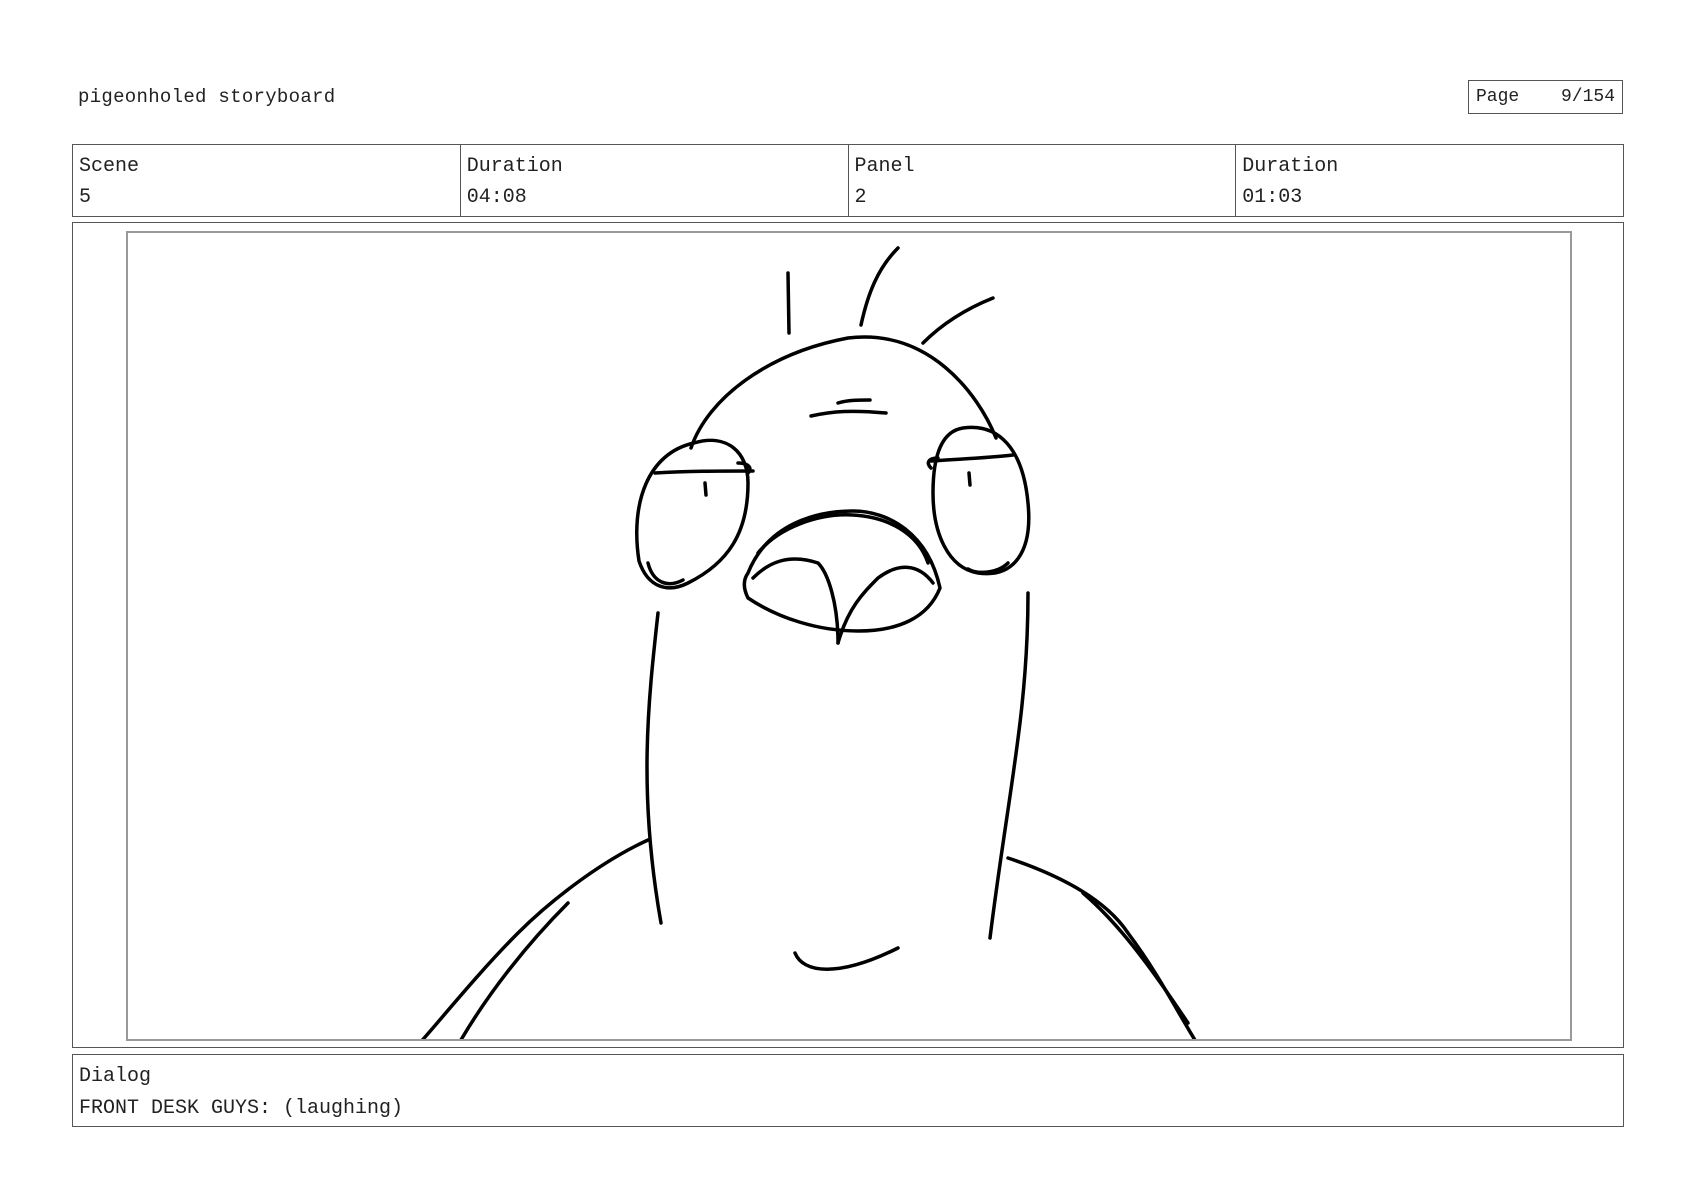  I want to click on scene-duration-cell: Duration 04:08, so click(655, 180).